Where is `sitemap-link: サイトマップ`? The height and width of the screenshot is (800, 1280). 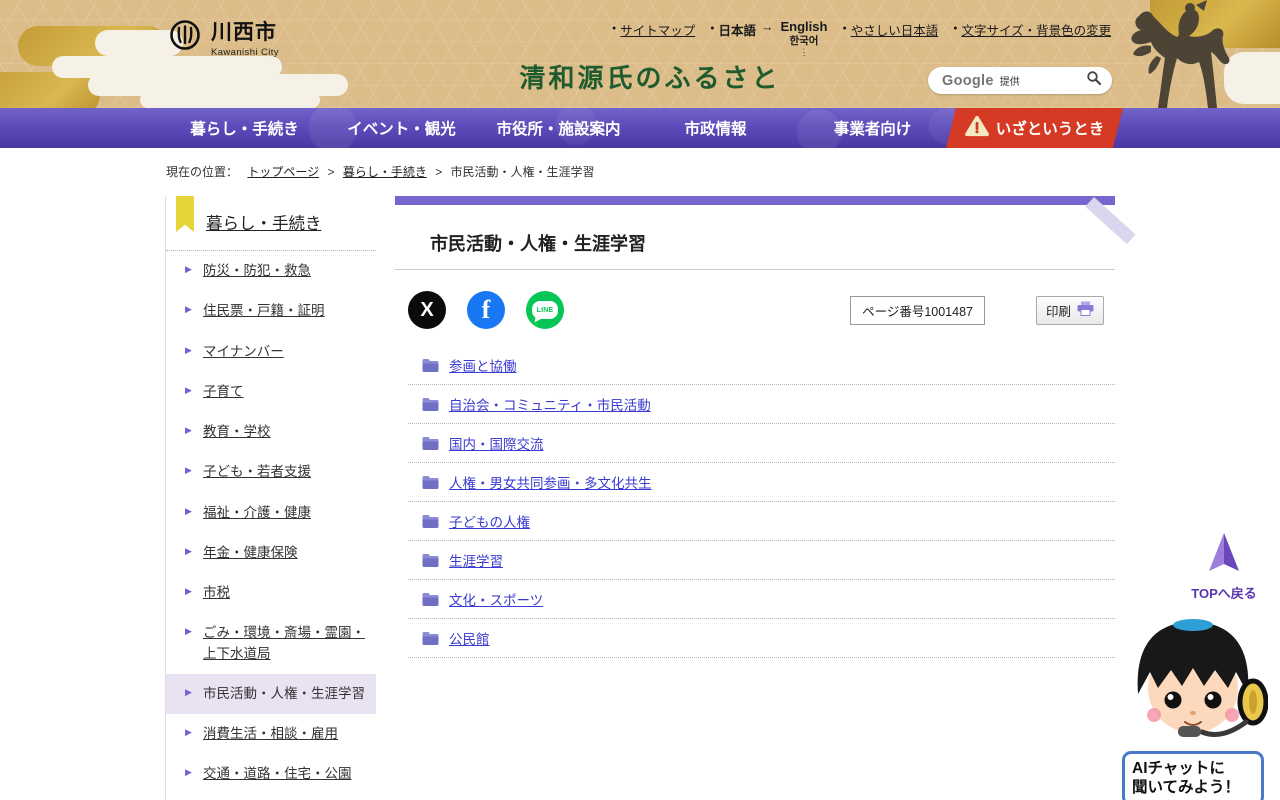
sitemap-link: サイトマップ is located at coordinates (657, 29).